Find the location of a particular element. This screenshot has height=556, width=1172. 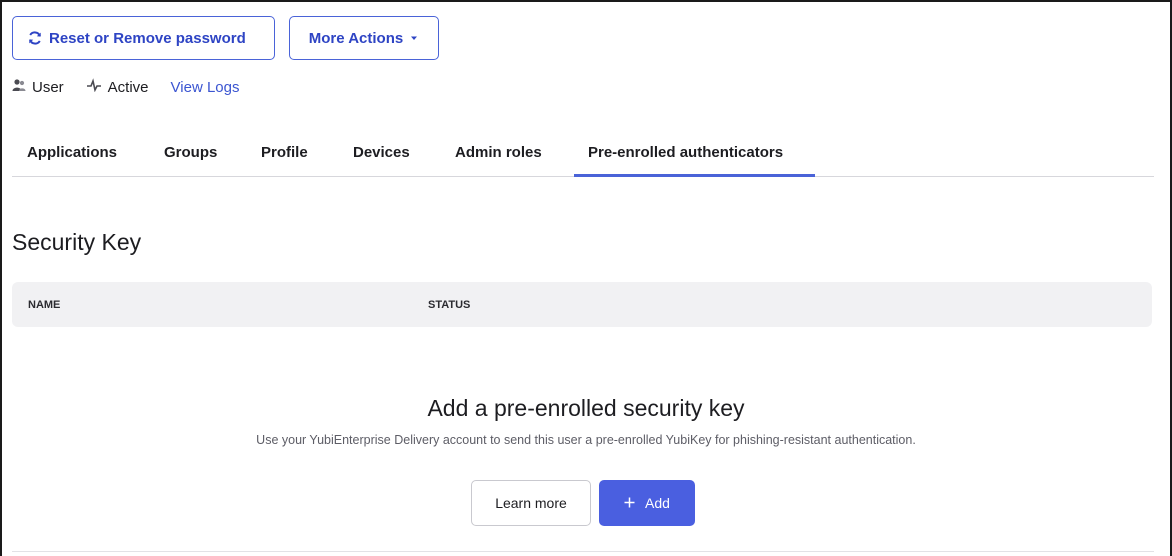

action-bar: Reset or Remove password More Actions is located at coordinates (225, 38).